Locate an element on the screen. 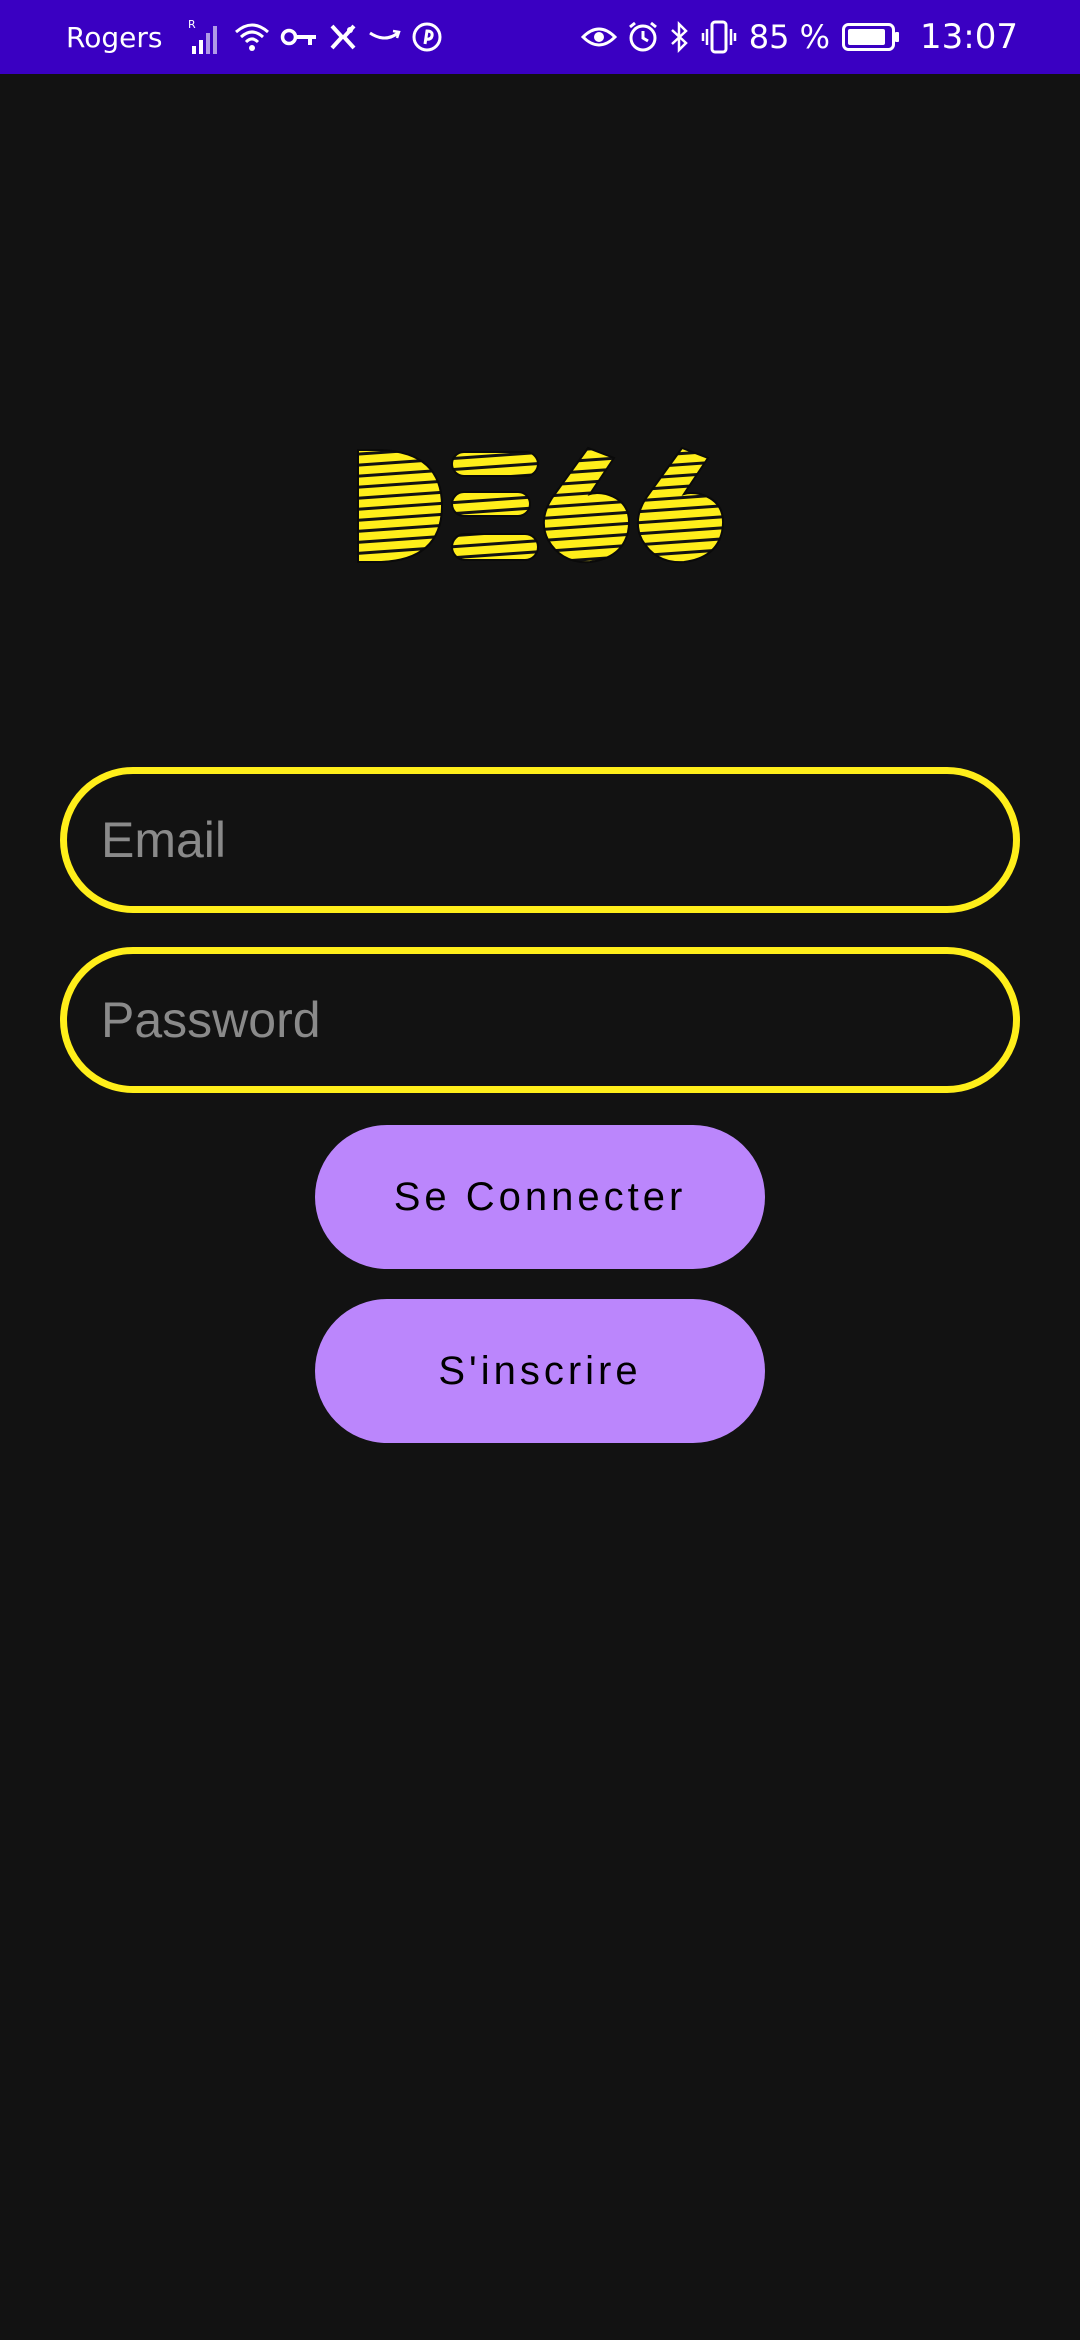 This screenshot has width=1080, height=2340. email-field is located at coordinates (540, 840).